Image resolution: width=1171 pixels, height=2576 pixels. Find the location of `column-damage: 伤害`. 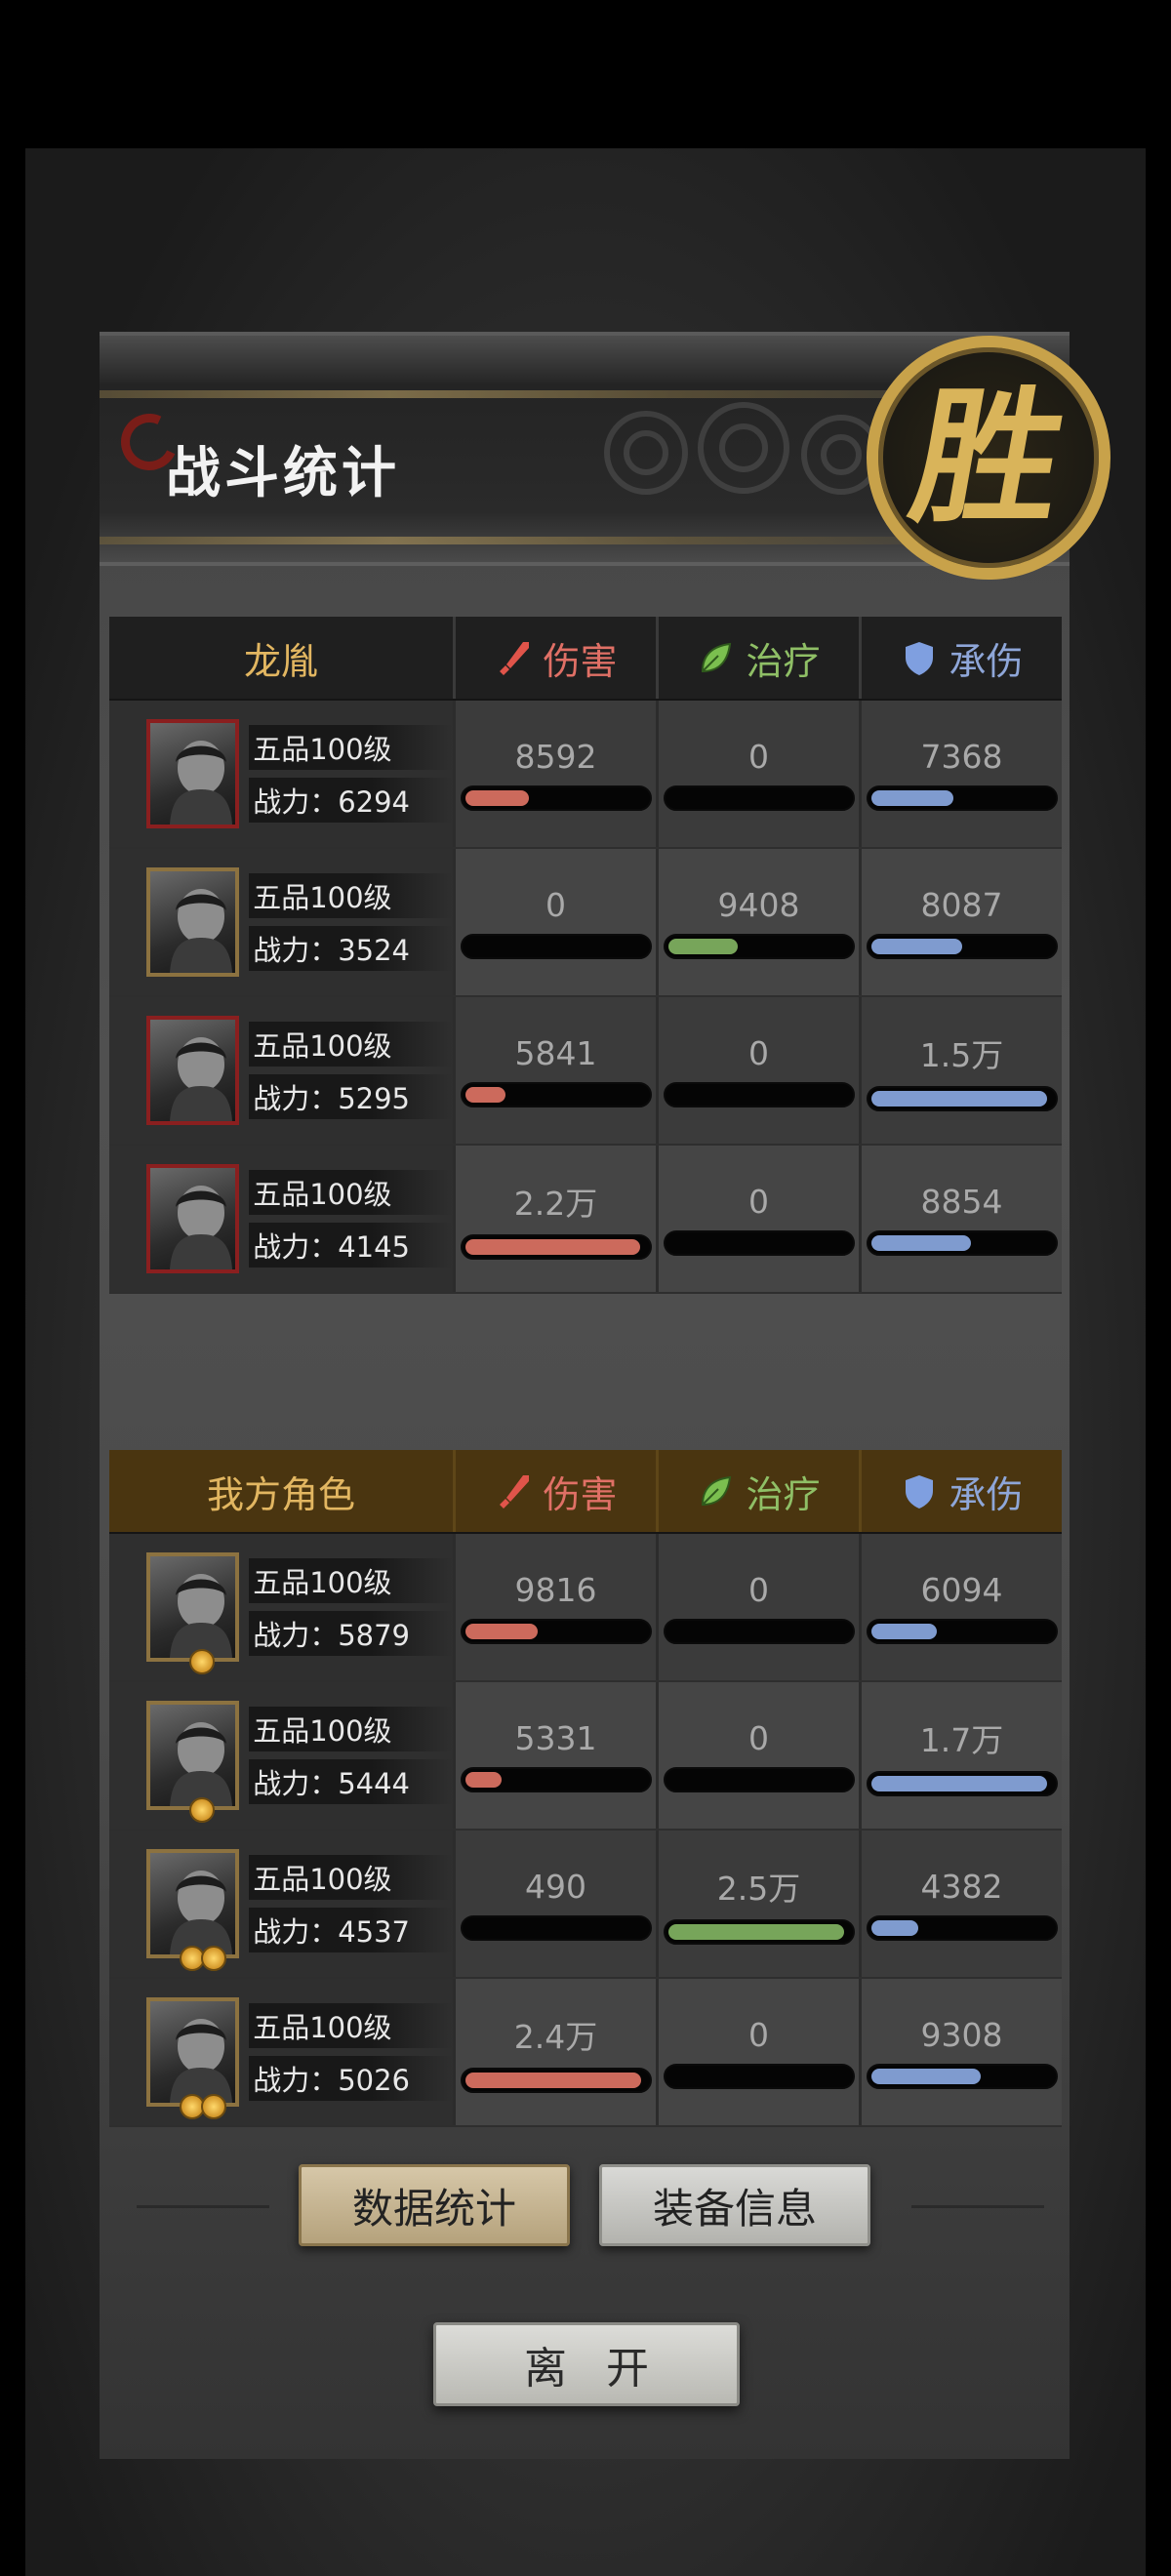

column-damage: 伤害 is located at coordinates (554, 1491).